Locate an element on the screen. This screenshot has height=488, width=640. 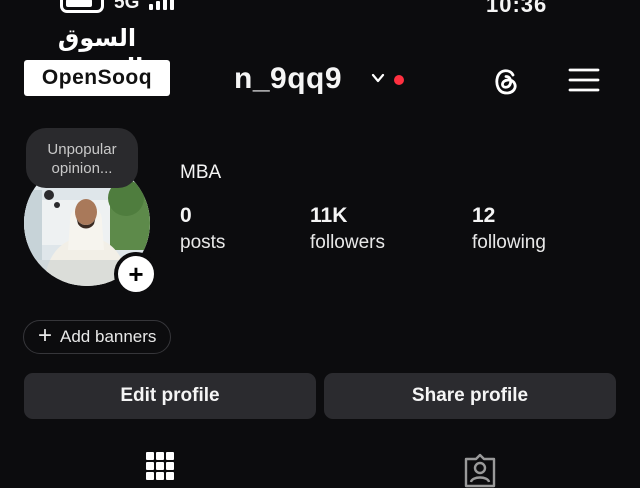
profile-username: n_9qq9 is located at coordinates (288, 79).